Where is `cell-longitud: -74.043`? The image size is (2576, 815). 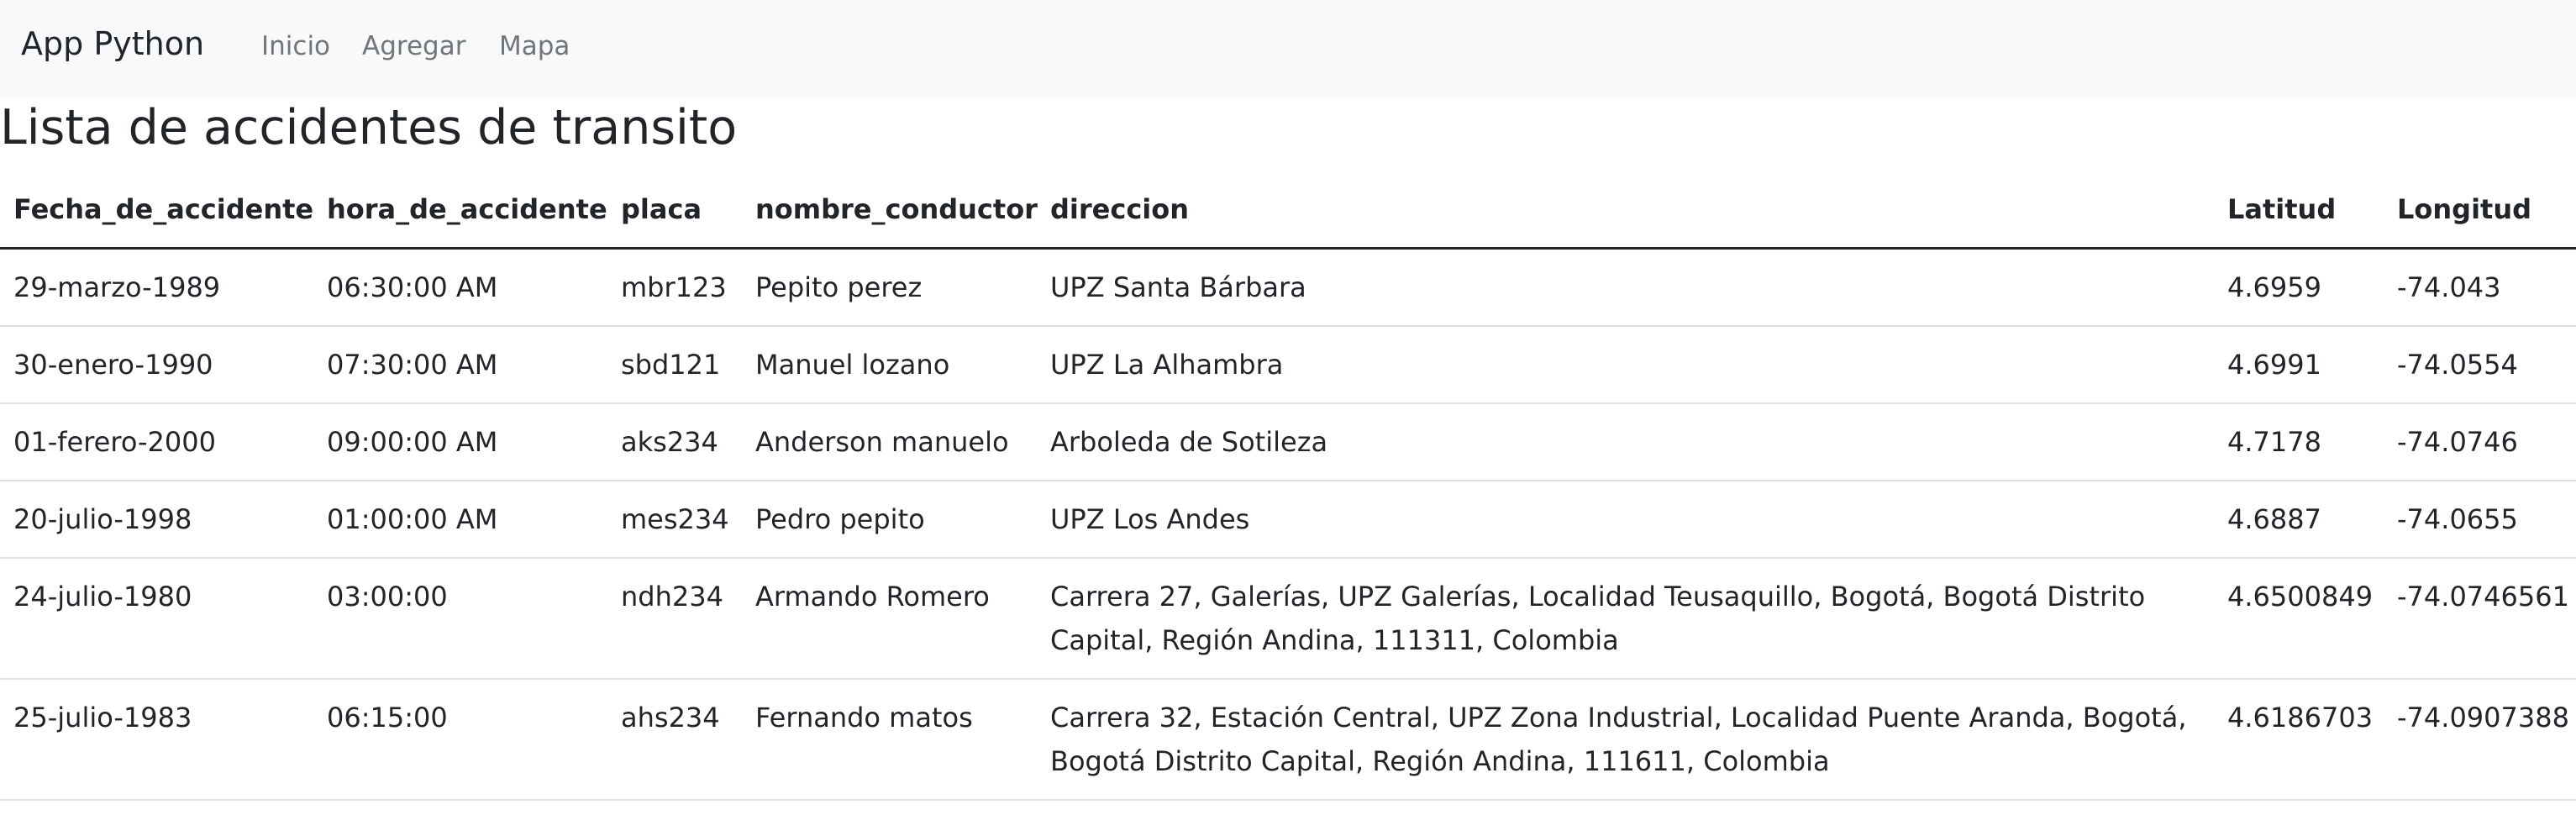
cell-longitud: -74.043 is located at coordinates (2480, 287).